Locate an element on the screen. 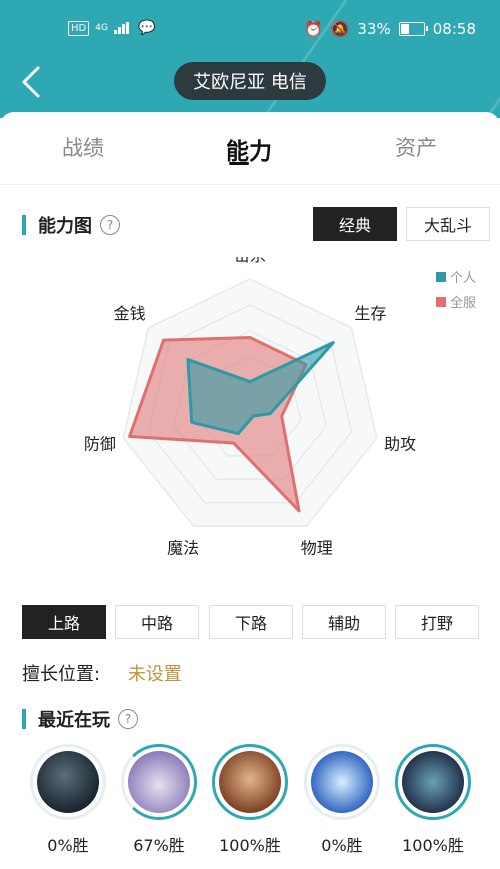 The image size is (500, 869). lane-bot-button: 下路 is located at coordinates (251, 622).